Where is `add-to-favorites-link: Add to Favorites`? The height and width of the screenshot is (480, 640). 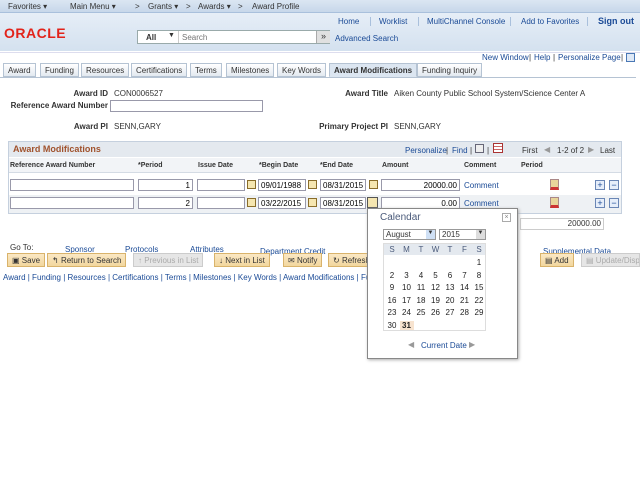 add-to-favorites-link: Add to Favorites is located at coordinates (550, 21).